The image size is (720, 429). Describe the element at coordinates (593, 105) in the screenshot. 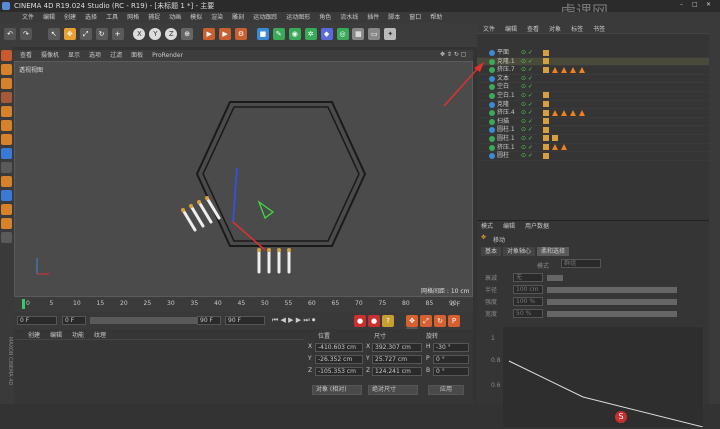

I see `object-row: 克隆 ⊙ ✓` at that location.